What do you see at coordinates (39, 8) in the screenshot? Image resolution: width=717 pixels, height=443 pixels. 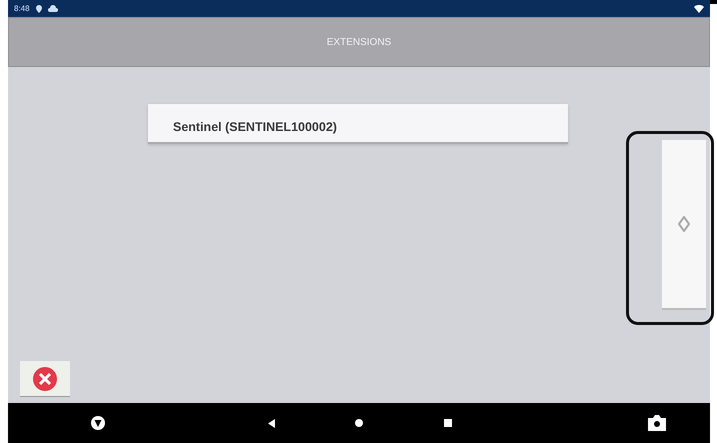 I see `location-pin-icon` at bounding box center [39, 8].